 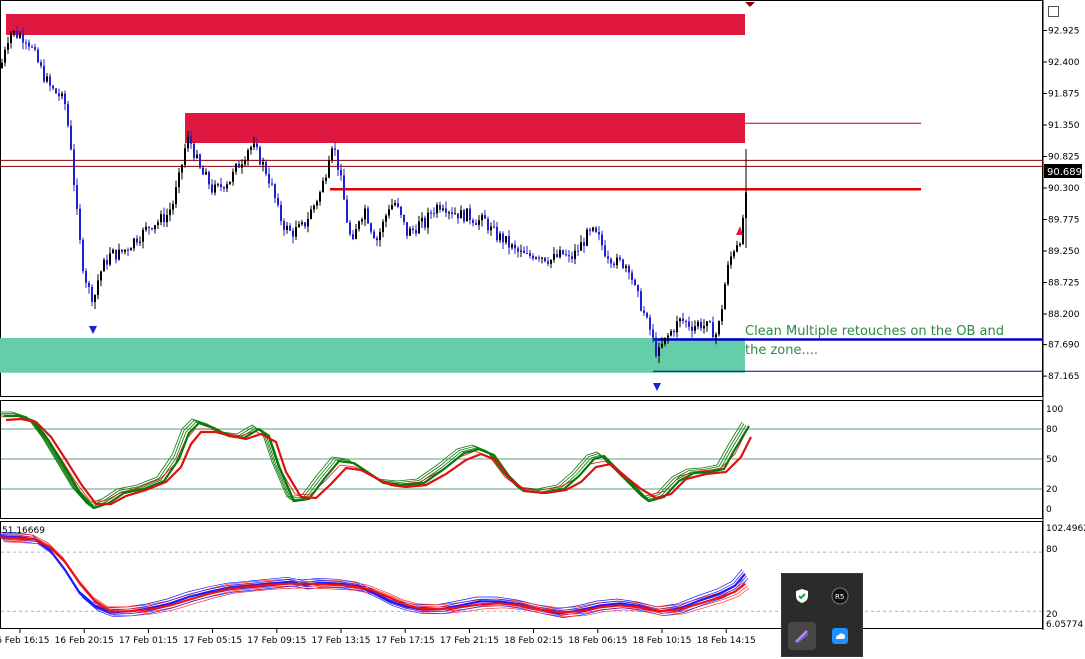 What do you see at coordinates (802, 596) in the screenshot?
I see `security-shield-icon` at bounding box center [802, 596].